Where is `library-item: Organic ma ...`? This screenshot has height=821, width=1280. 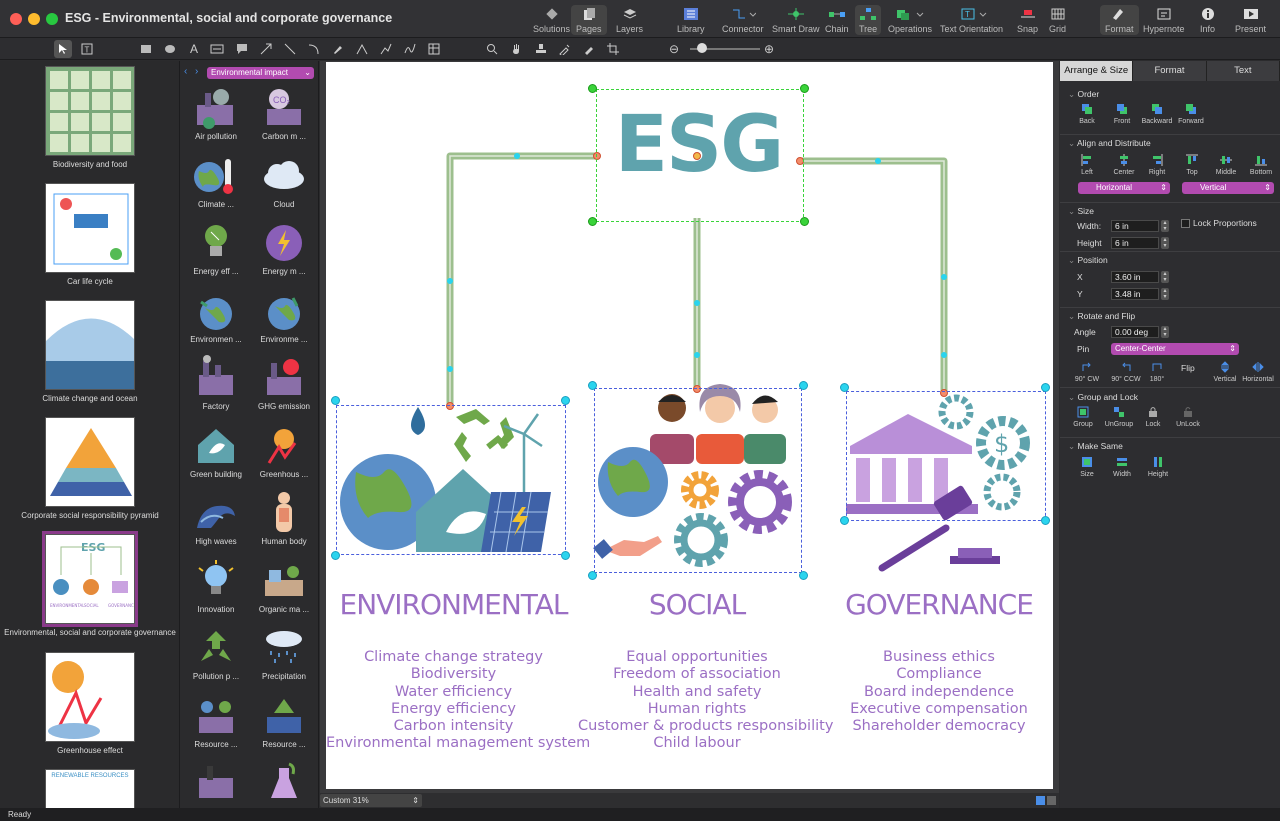 library-item: Organic ma ... is located at coordinates (284, 586).